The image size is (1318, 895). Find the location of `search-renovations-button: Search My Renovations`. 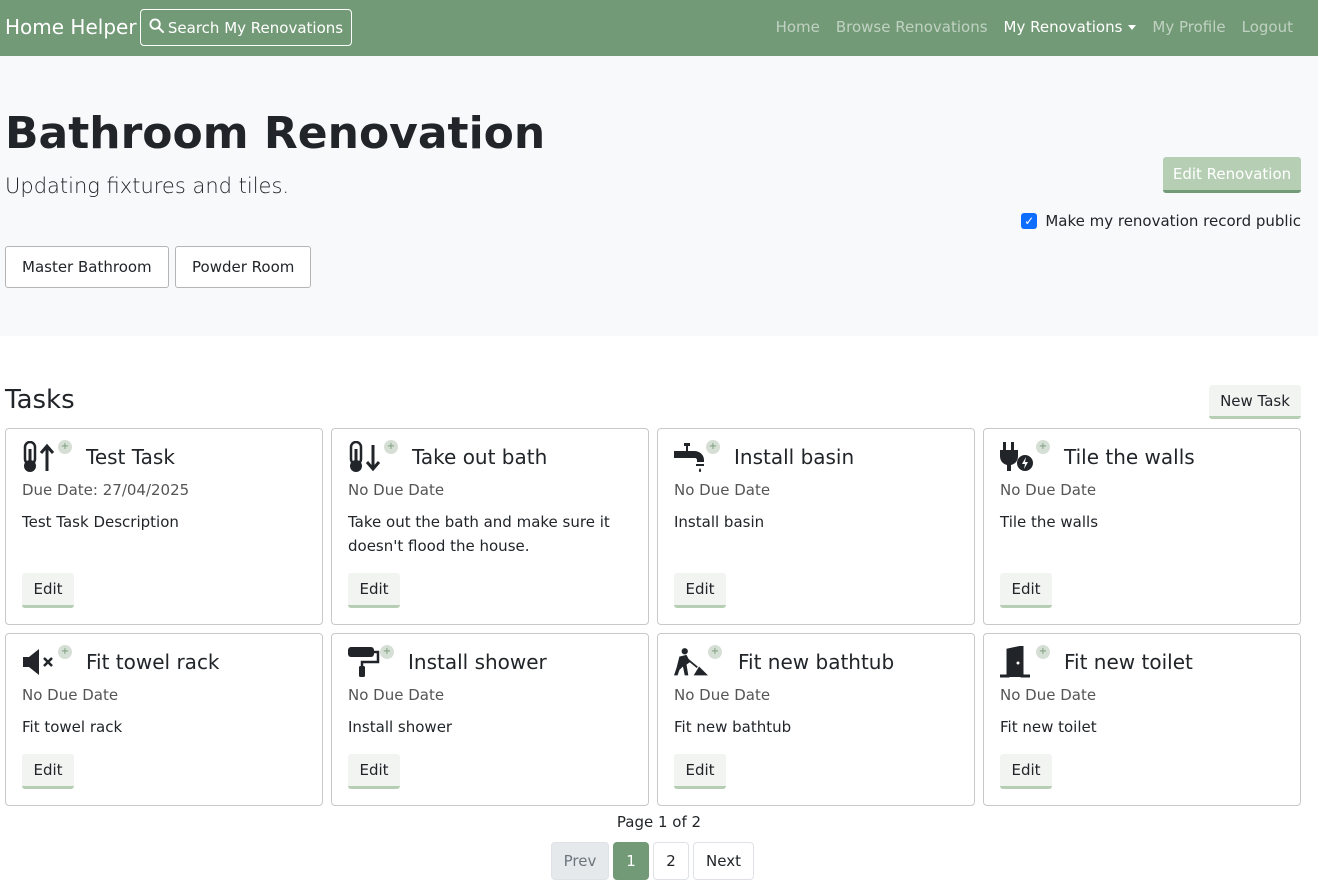

search-renovations-button: Search My Renovations is located at coordinates (246, 27).